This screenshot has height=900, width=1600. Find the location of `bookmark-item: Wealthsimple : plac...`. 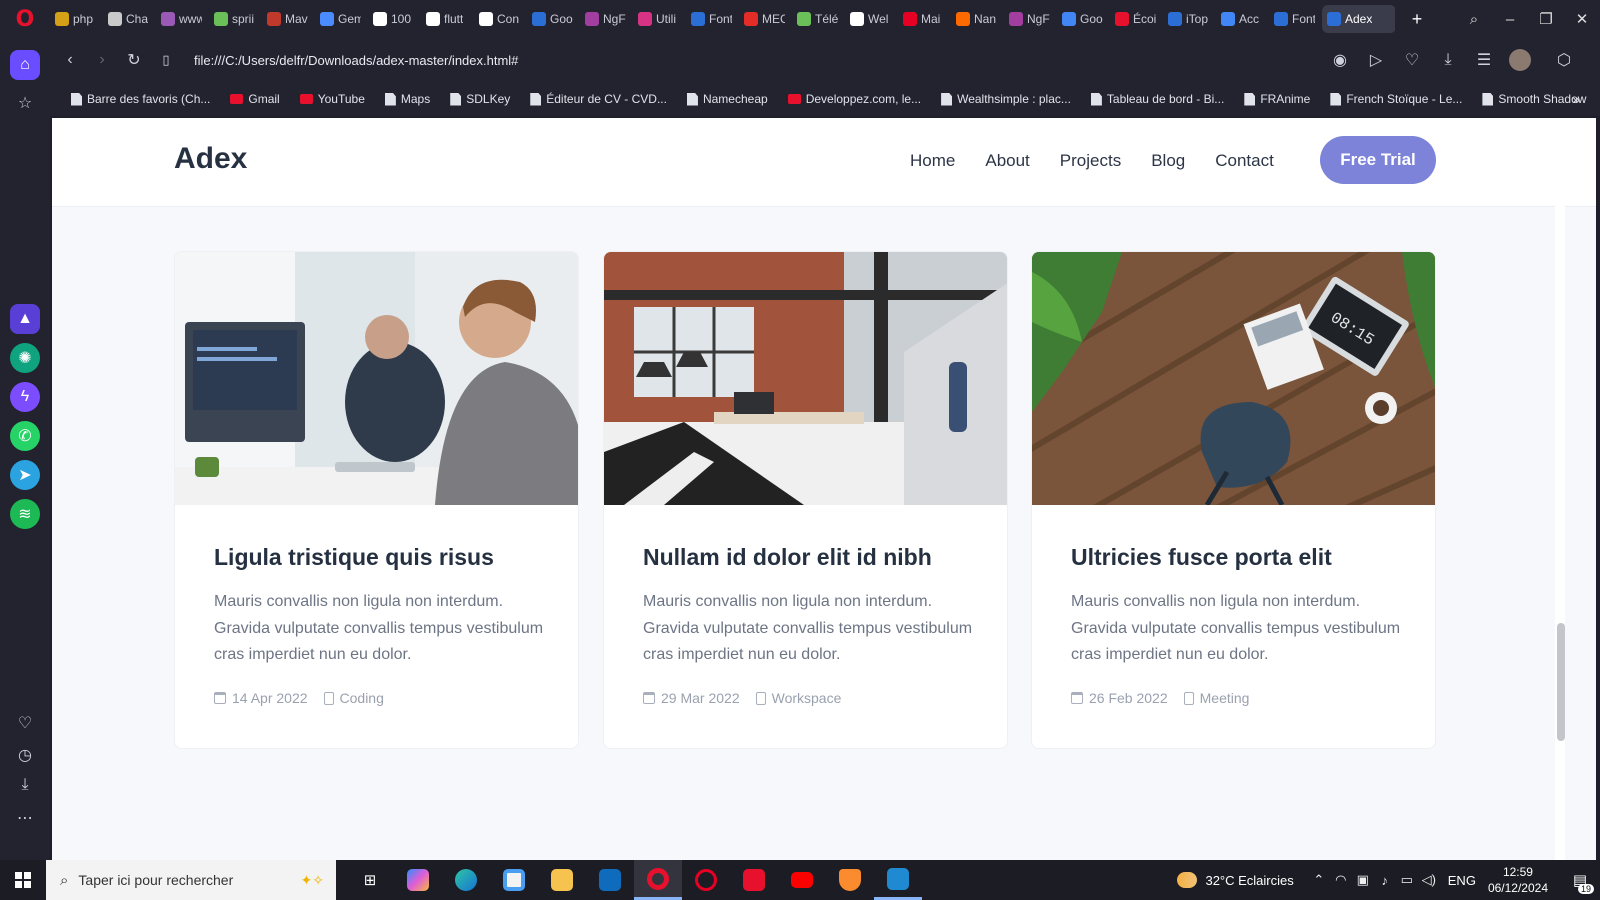

bookmark-item: Wealthsimple : plac... is located at coordinates (1006, 99).